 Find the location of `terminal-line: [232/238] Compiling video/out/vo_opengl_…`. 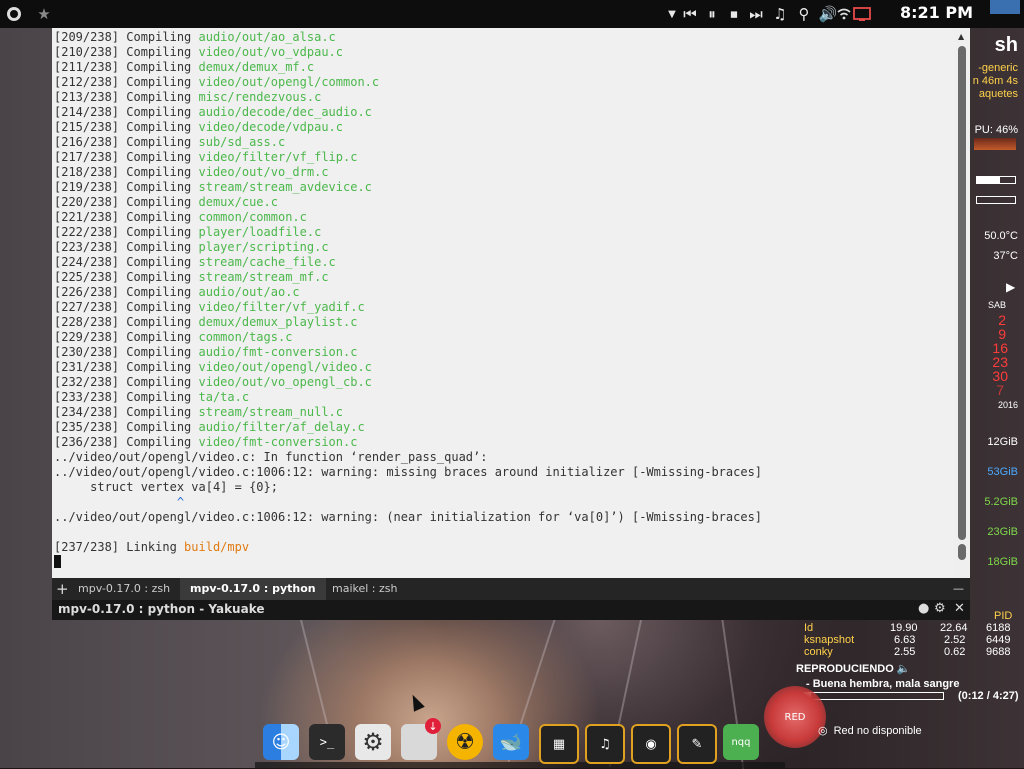

terminal-line: [232/238] Compiling video/out/vo_opengl_… is located at coordinates (213, 382).